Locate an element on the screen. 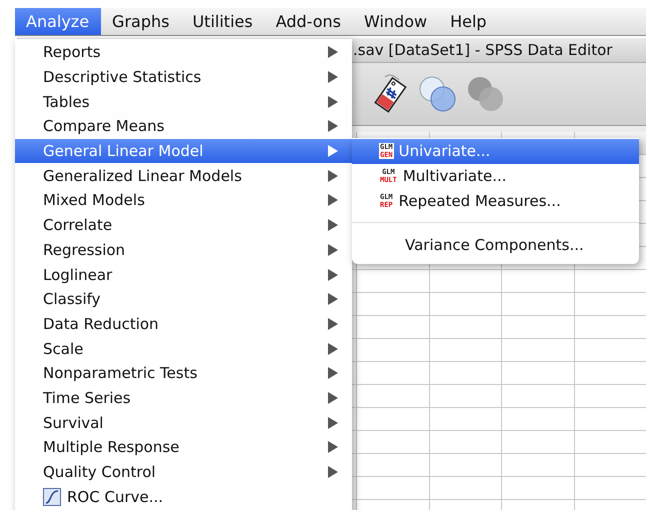  menu-item-label: Regression is located at coordinates (84, 249).